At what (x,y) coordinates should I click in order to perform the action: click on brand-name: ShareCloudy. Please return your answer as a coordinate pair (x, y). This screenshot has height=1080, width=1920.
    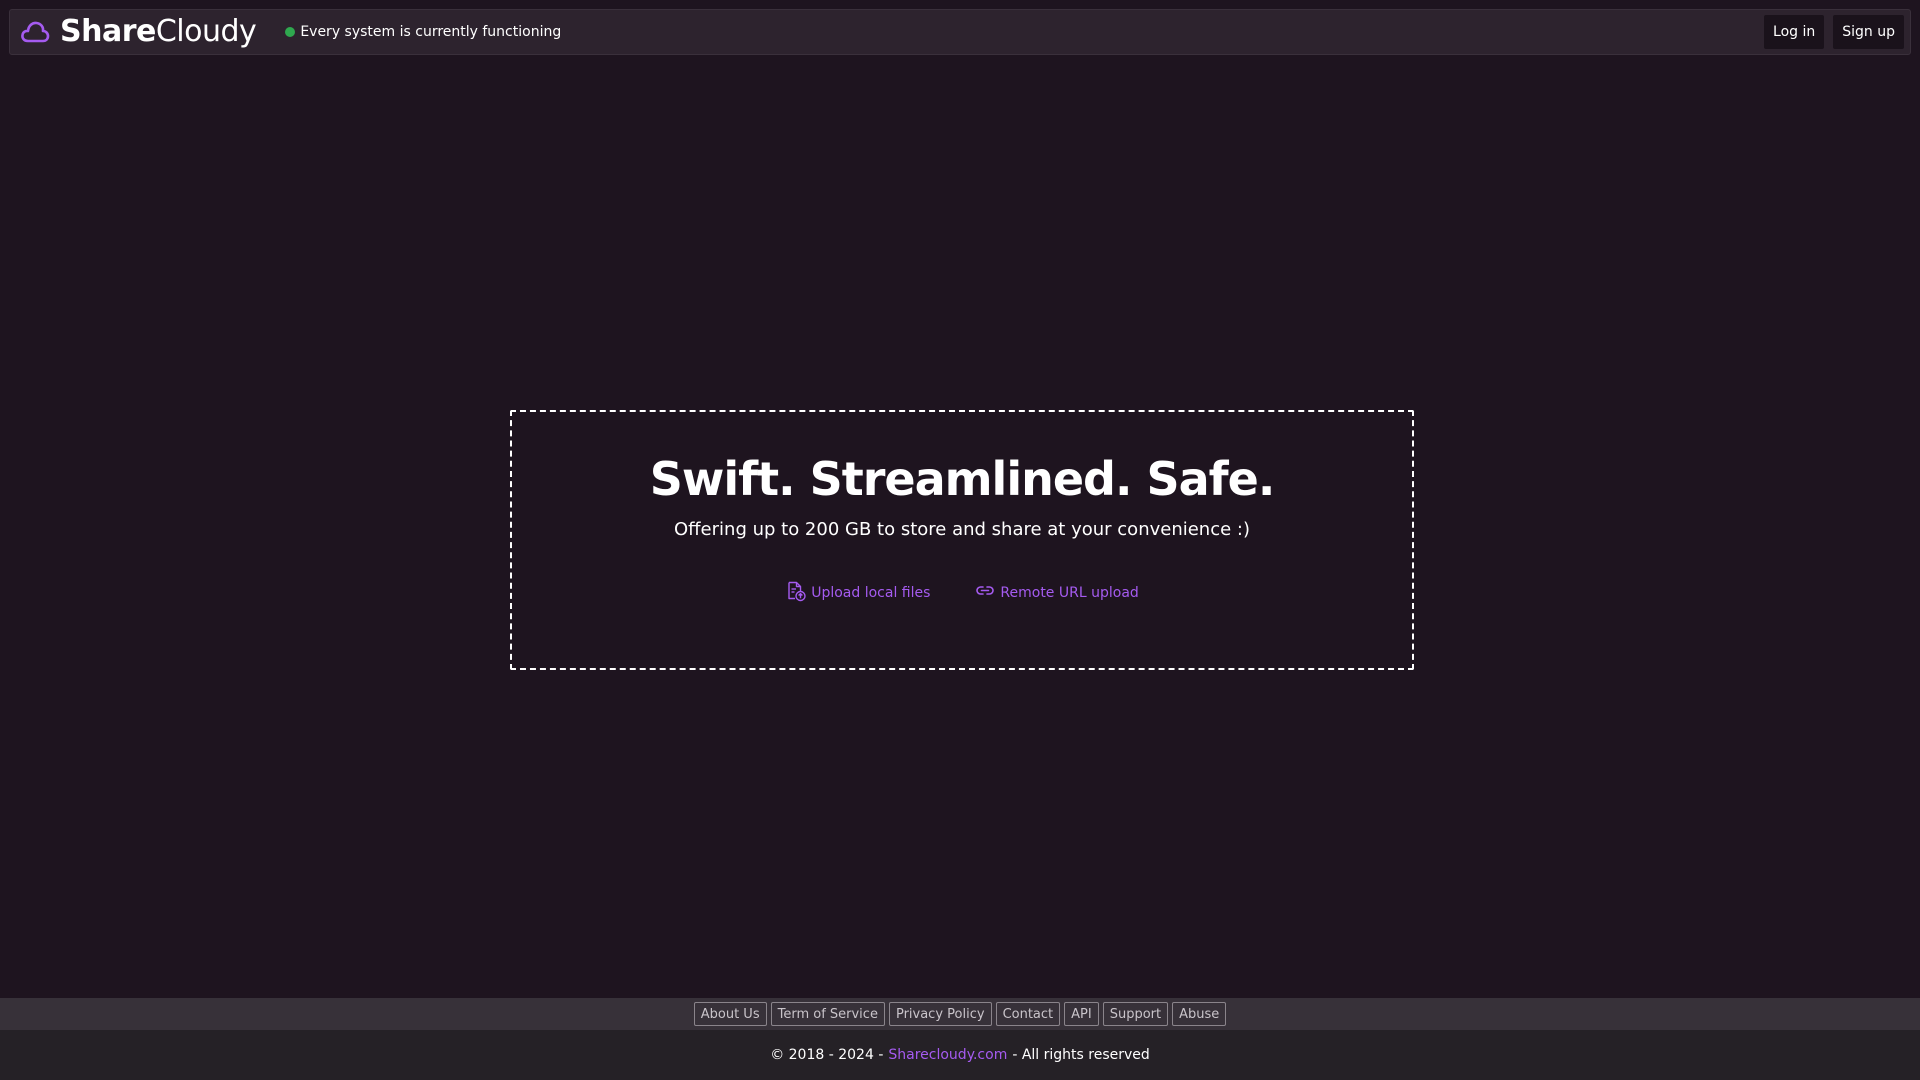
    Looking at the image, I should click on (158, 31).